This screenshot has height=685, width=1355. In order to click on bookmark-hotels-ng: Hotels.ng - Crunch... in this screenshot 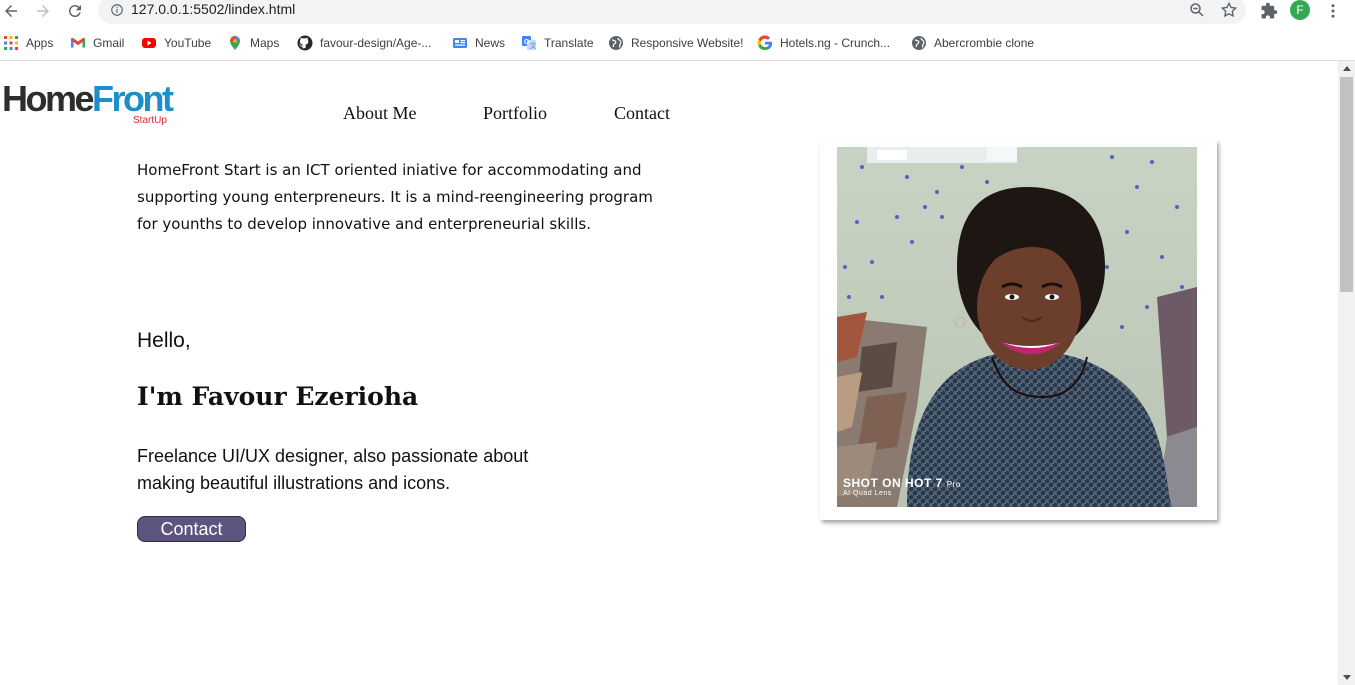, I will do `click(823, 43)`.